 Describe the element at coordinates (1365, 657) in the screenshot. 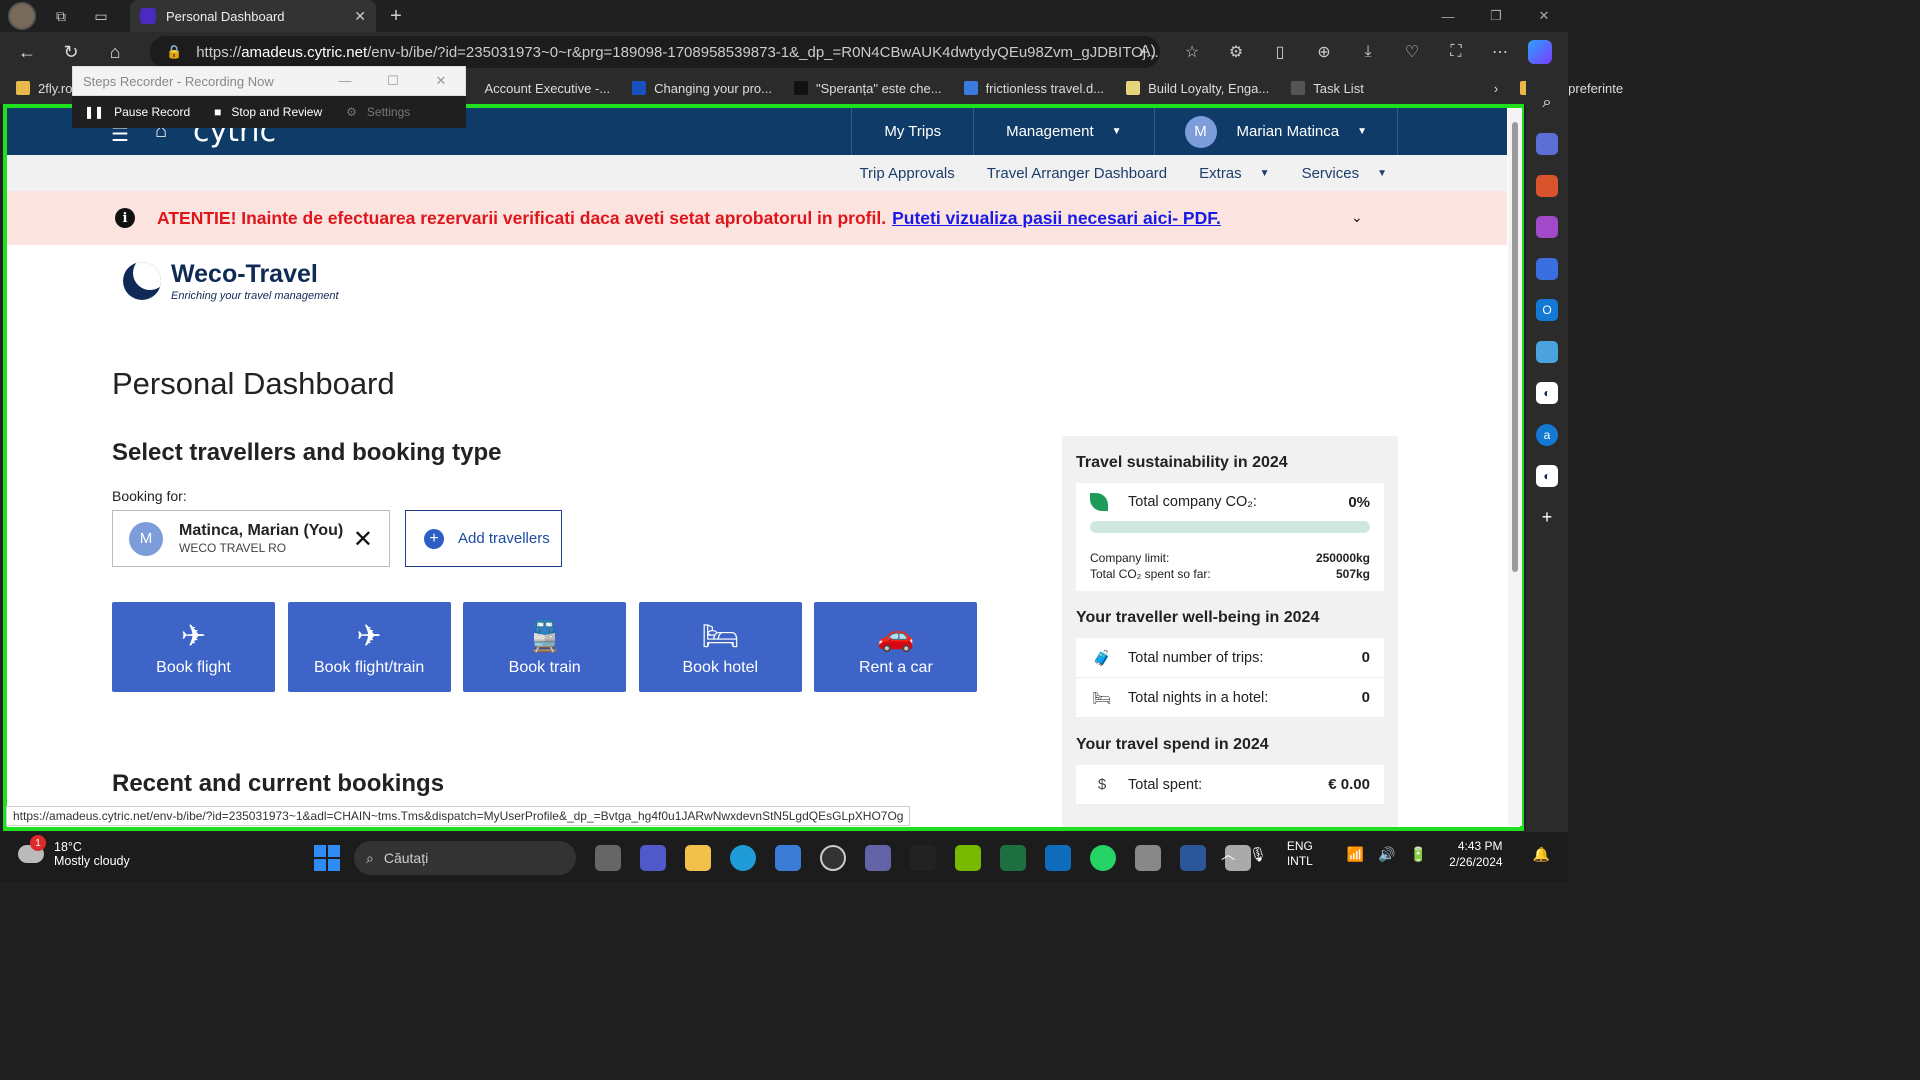

I see `trips-value: 0` at that location.